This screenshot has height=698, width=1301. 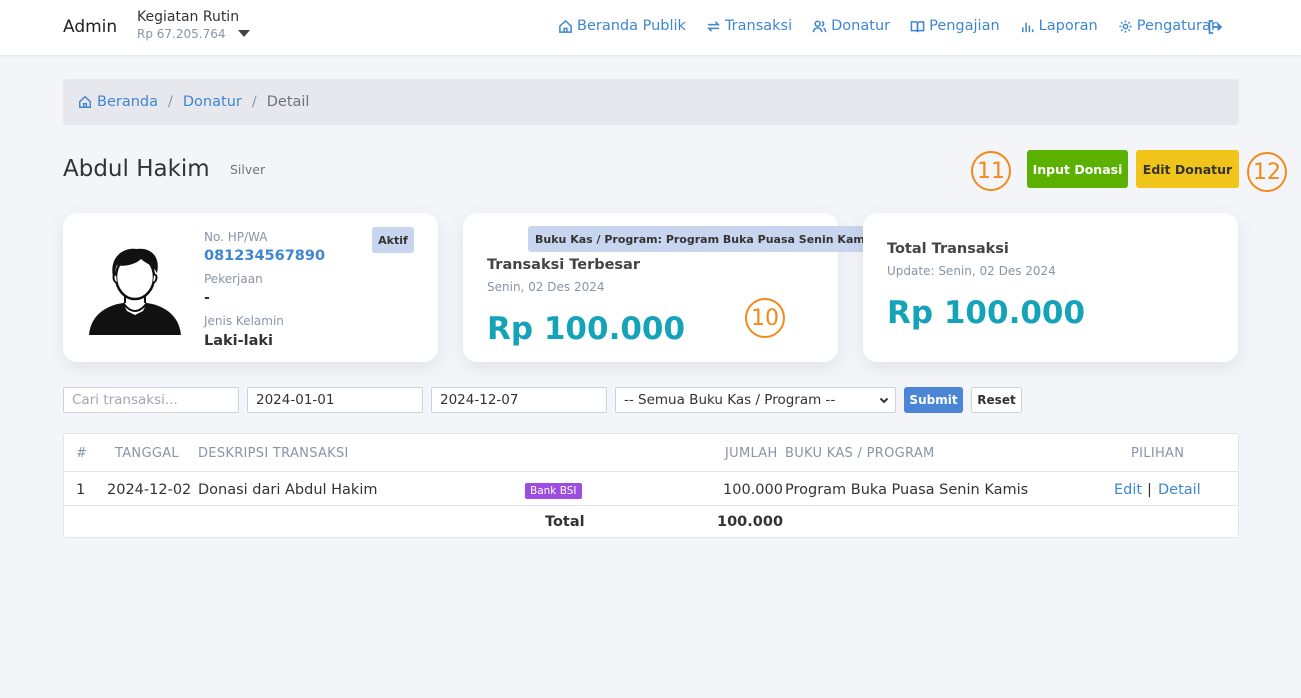 I want to click on total-value: 100.000, so click(x=750, y=522).